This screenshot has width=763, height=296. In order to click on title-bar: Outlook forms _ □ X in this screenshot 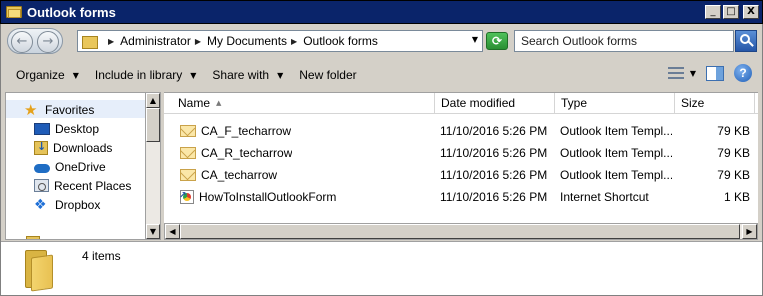, I will do `click(381, 12)`.